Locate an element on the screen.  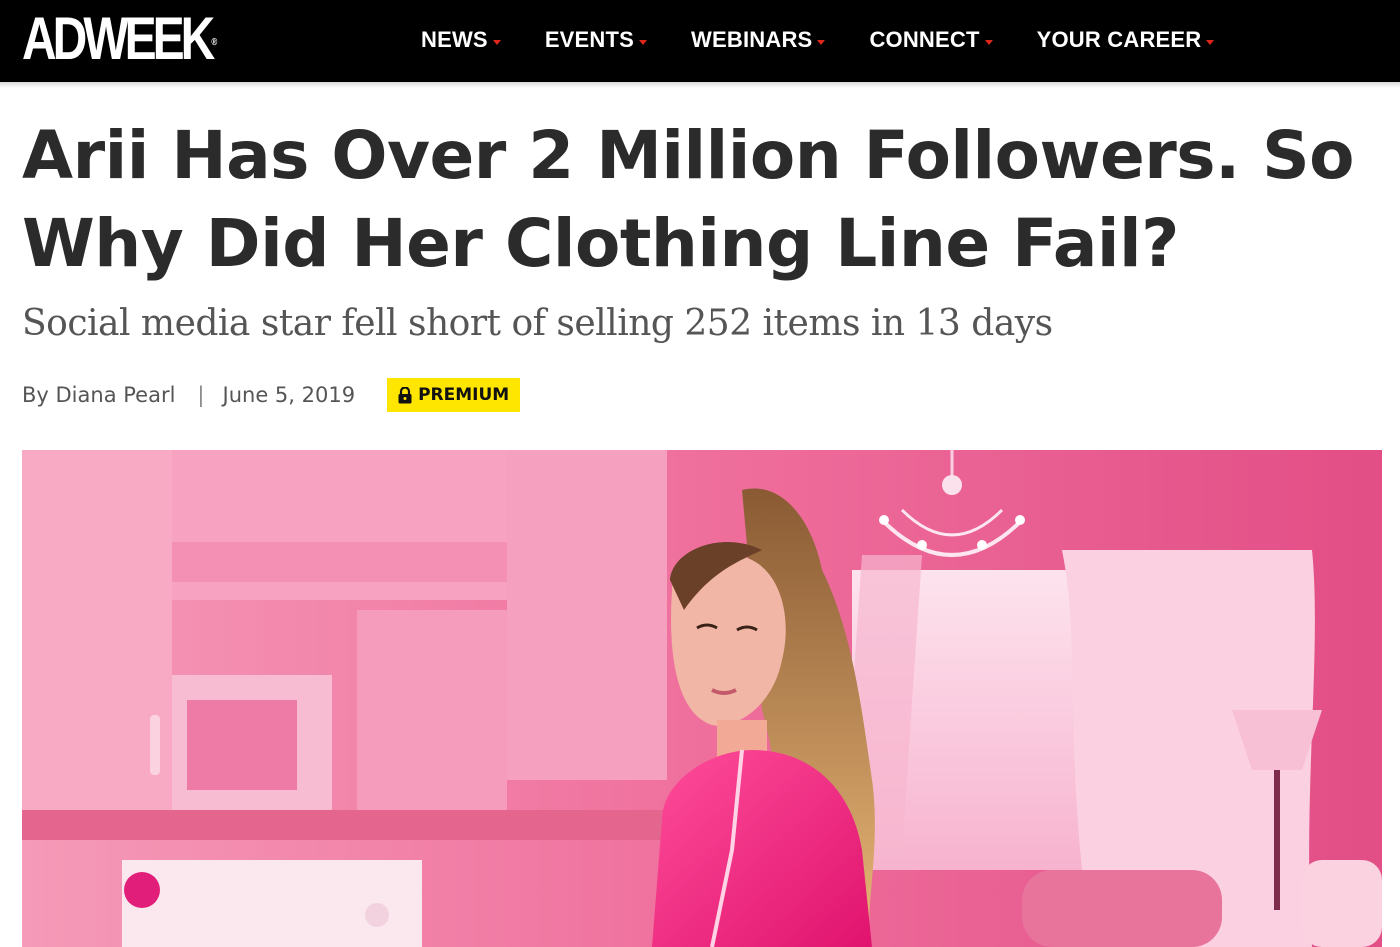
article-byline: By Diana Pearl | June 5, 2019 PREMIUM is located at coordinates (271, 395).